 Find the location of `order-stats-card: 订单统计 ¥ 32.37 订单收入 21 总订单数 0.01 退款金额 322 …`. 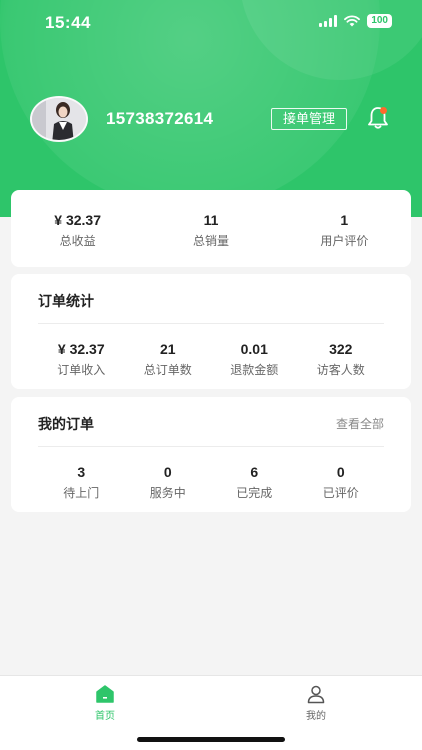

order-stats-card: 订单统计 ¥ 32.37 订单收入 21 总订单数 0.01 退款金额 322 … is located at coordinates (211, 331).